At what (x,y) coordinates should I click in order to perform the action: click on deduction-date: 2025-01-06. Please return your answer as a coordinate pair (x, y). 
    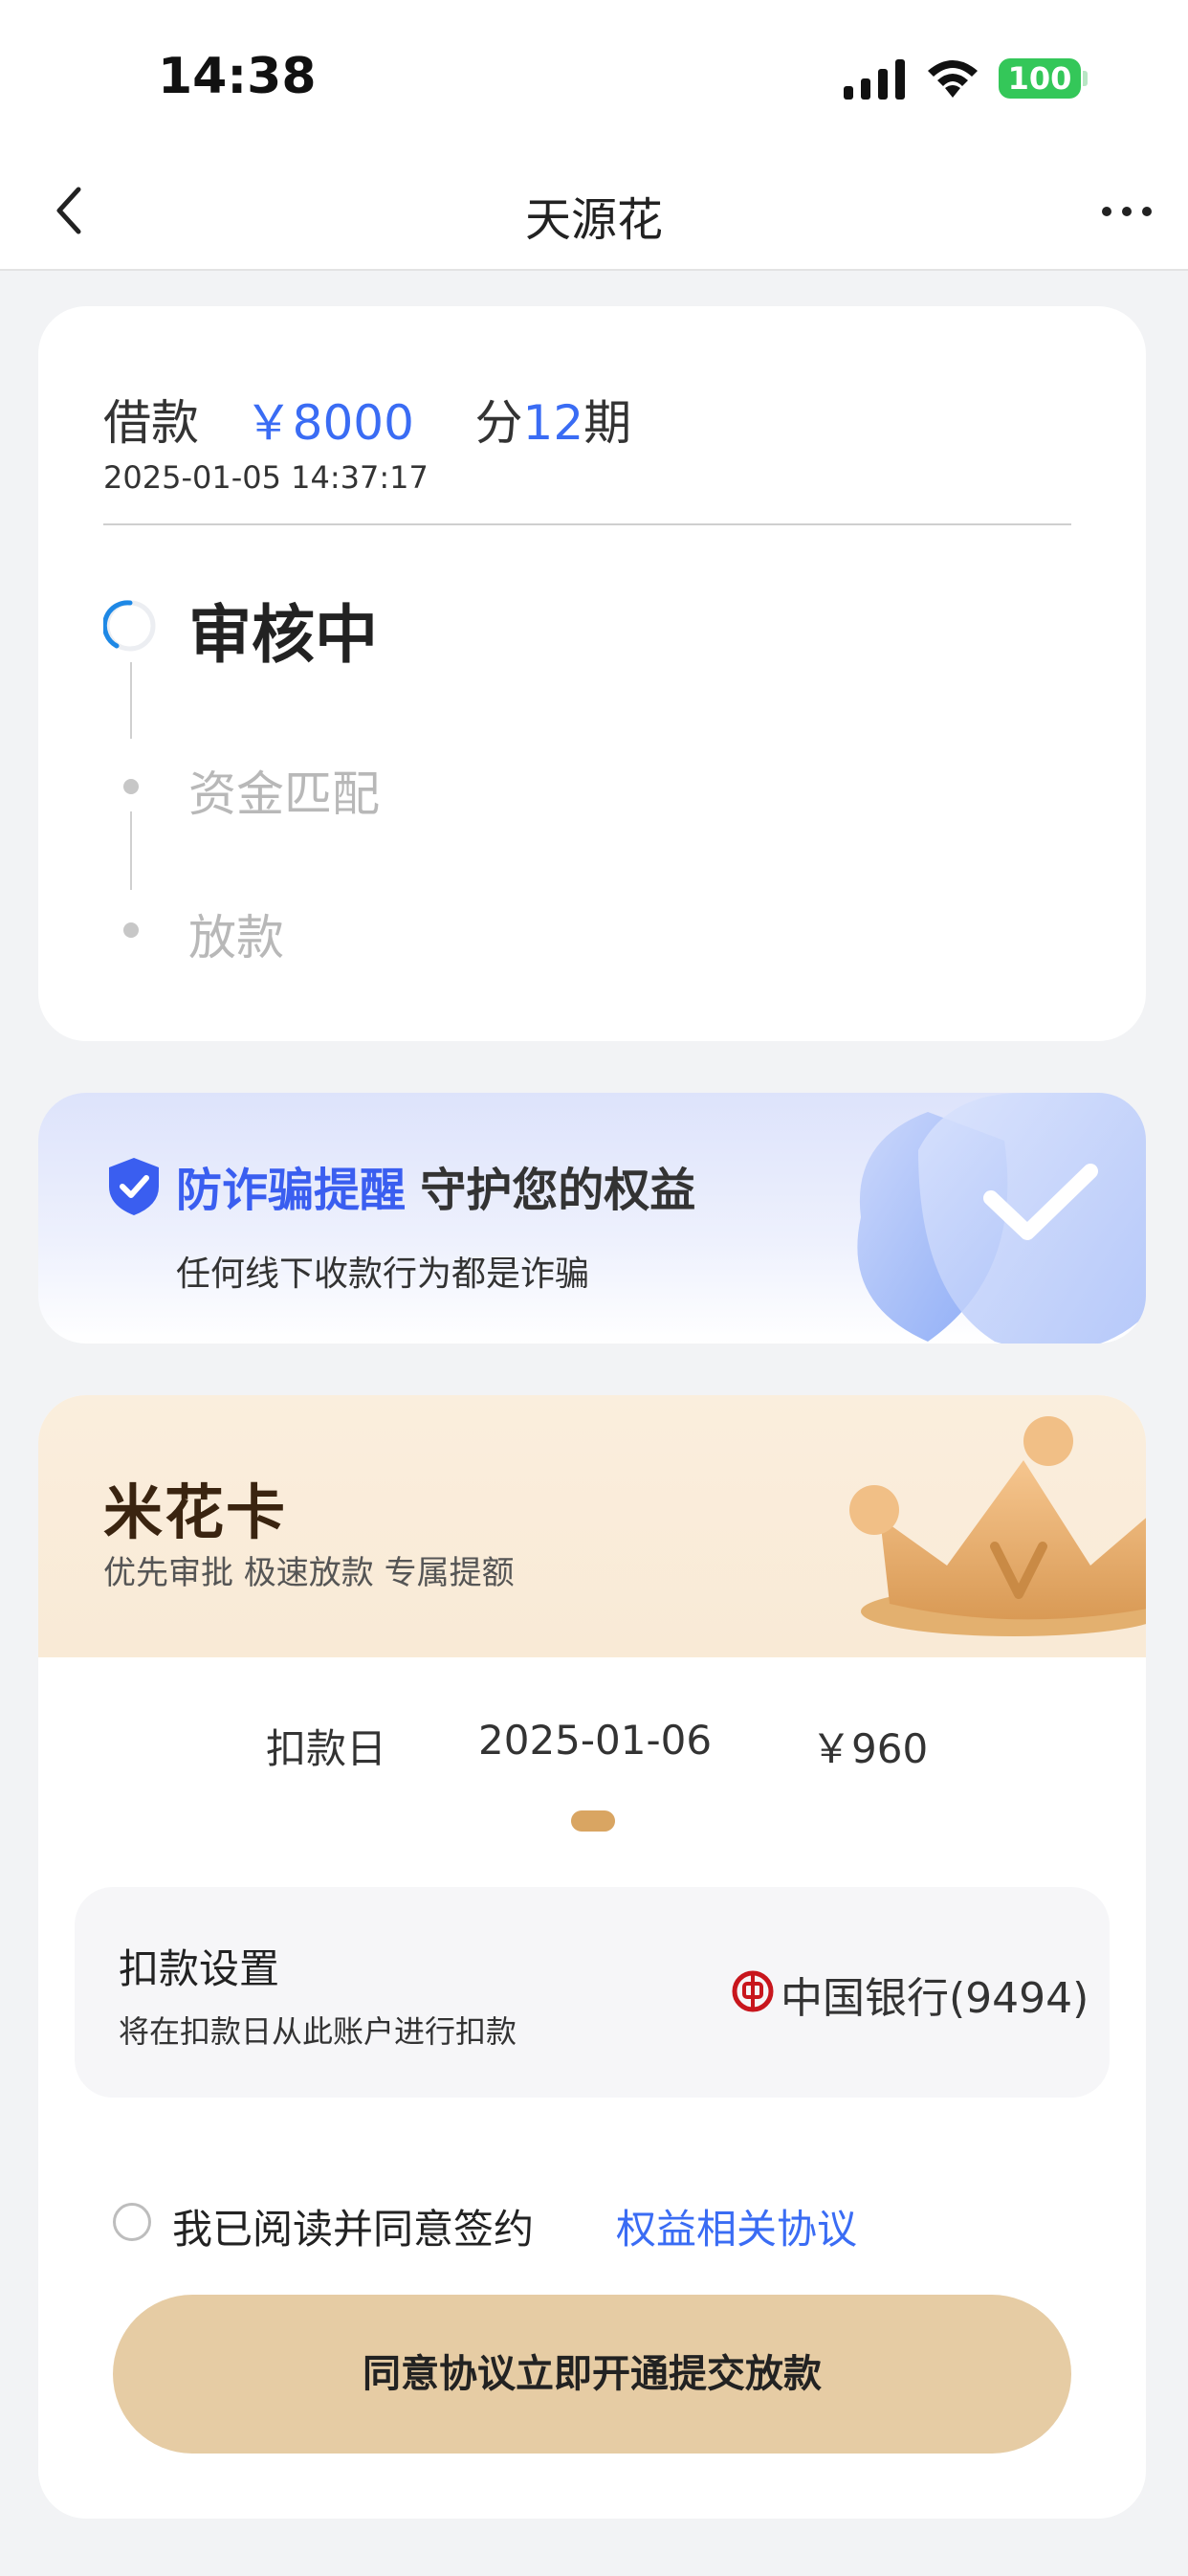
    Looking at the image, I should click on (595, 1740).